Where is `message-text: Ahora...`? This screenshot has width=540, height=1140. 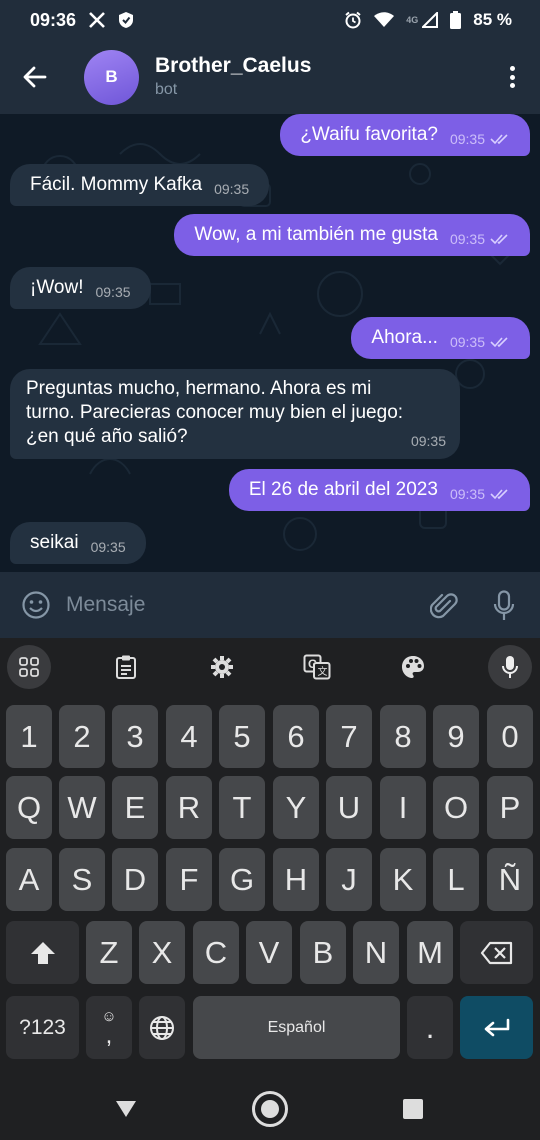
message-text: Ahora... is located at coordinates (404, 337).